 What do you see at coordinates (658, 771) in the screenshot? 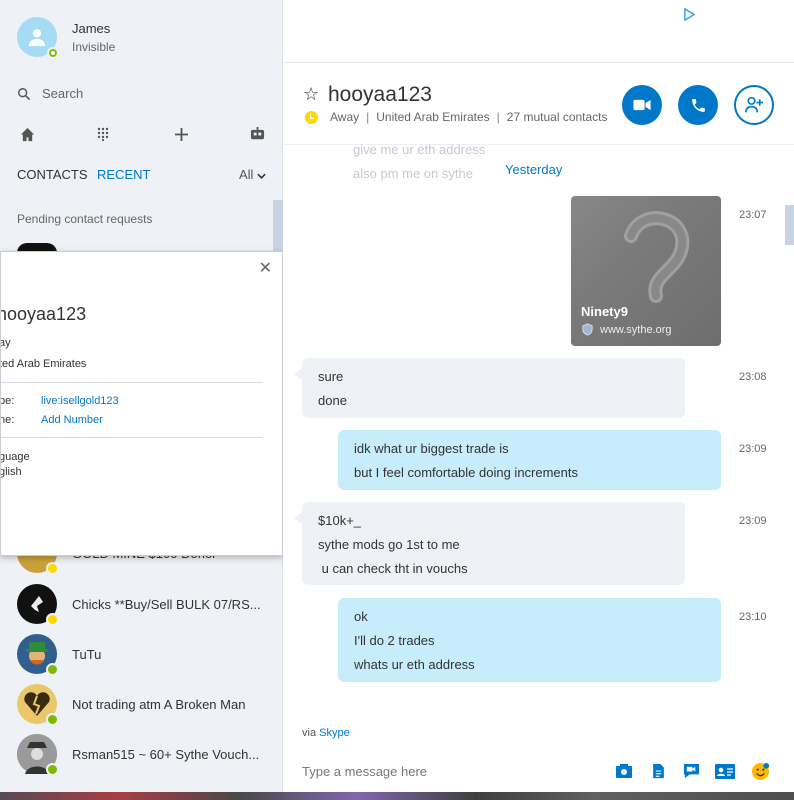
I see `file-icon` at bounding box center [658, 771].